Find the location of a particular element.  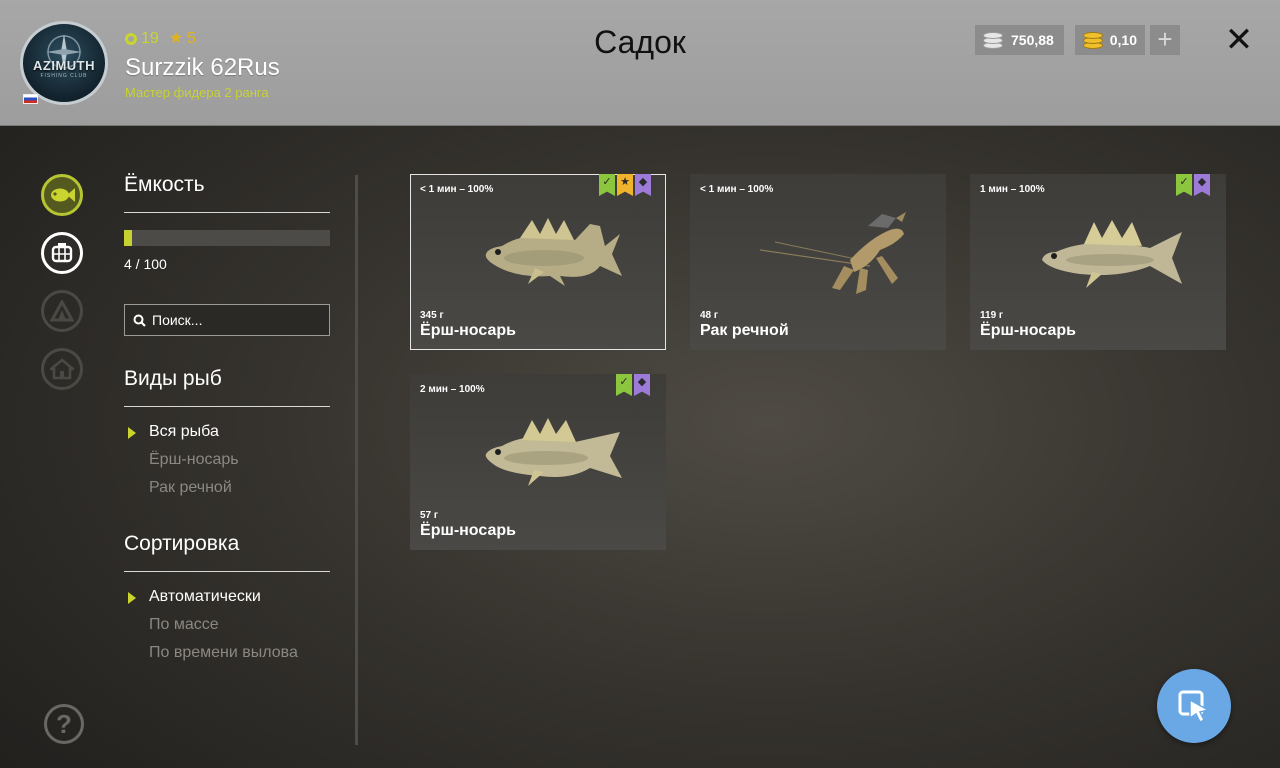

catch-weight: 57 г is located at coordinates (429, 515).